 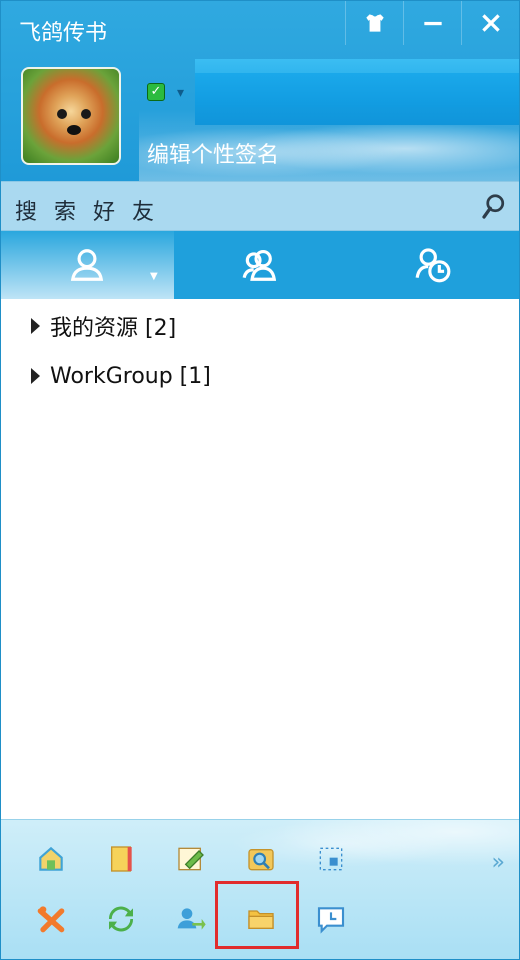 I want to click on search-bar: 搜 索 好 友, so click(x=260, y=206).